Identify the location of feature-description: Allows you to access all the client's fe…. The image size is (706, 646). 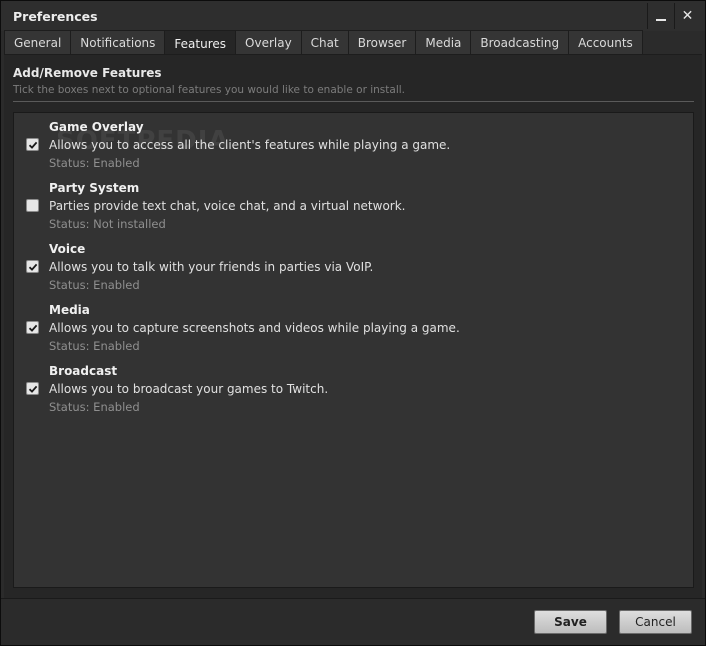
(250, 145).